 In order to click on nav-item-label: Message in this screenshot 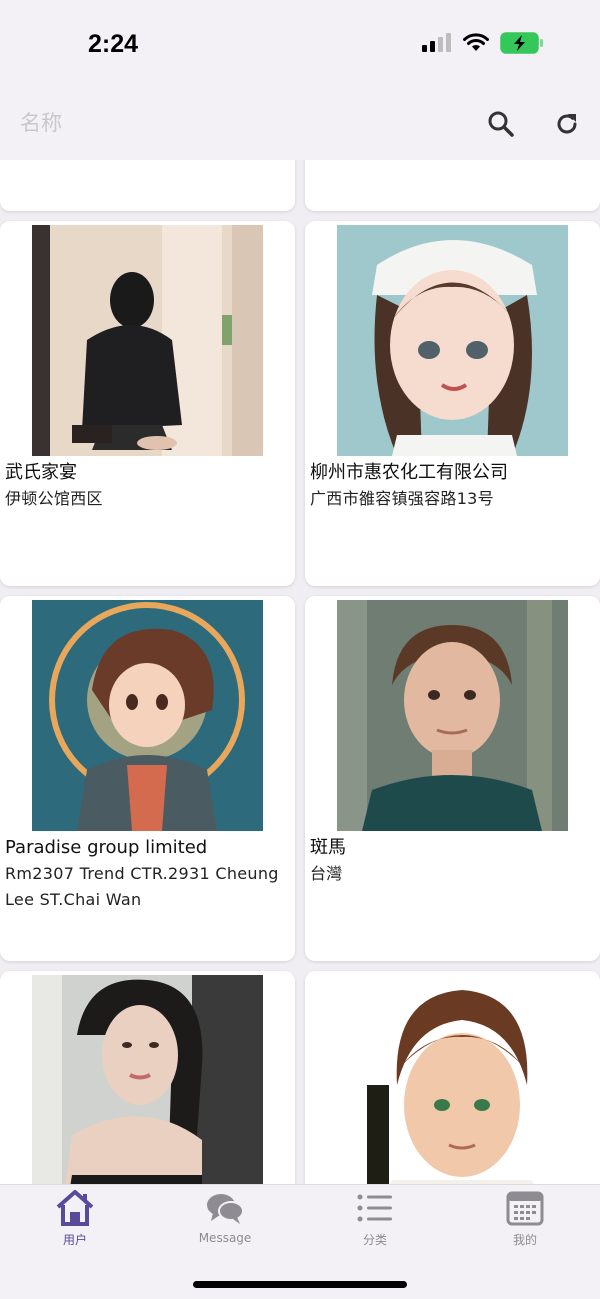, I will do `click(225, 1238)`.